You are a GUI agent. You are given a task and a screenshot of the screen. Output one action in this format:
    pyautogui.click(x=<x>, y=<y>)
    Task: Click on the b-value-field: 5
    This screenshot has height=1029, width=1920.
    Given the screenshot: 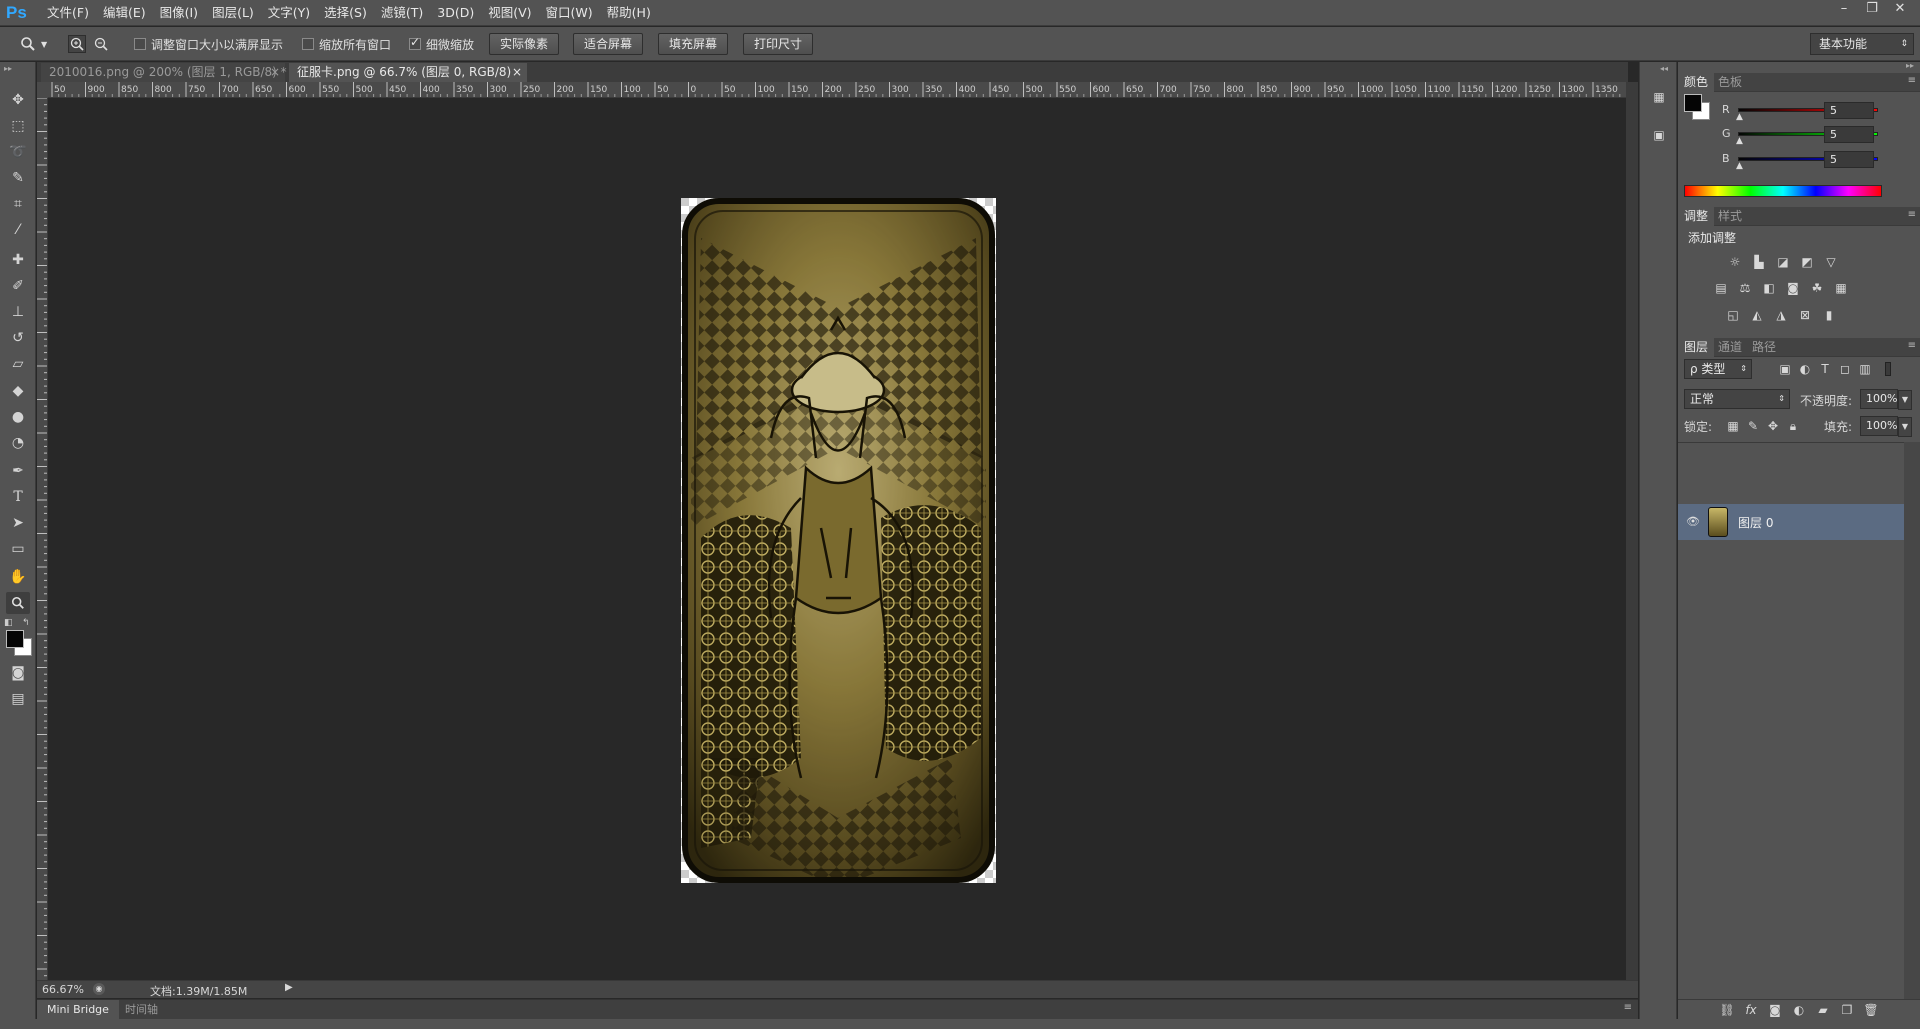 What is the action you would take?
    pyautogui.click(x=1849, y=159)
    